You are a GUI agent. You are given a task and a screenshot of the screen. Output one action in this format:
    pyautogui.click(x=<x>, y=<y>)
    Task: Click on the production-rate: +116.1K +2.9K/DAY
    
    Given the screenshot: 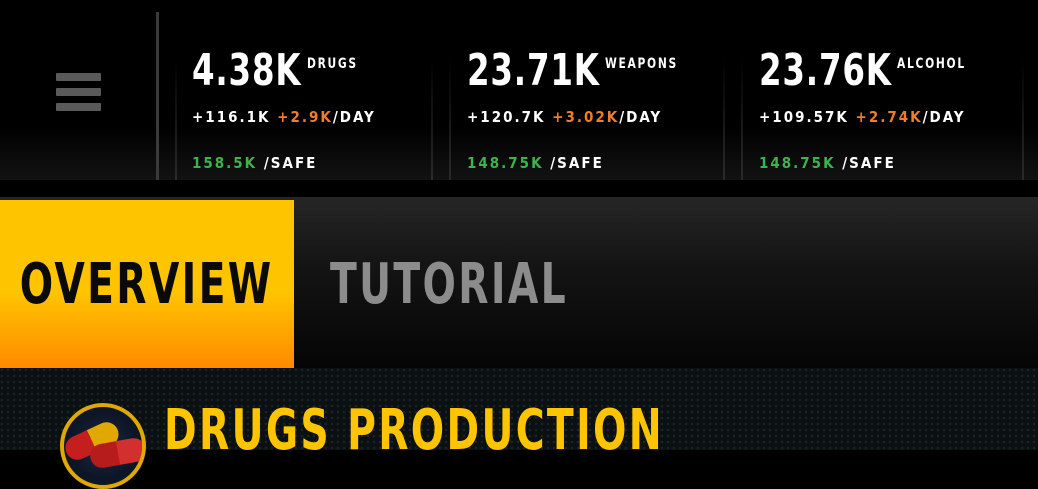 What is the action you would take?
    pyautogui.click(x=284, y=117)
    